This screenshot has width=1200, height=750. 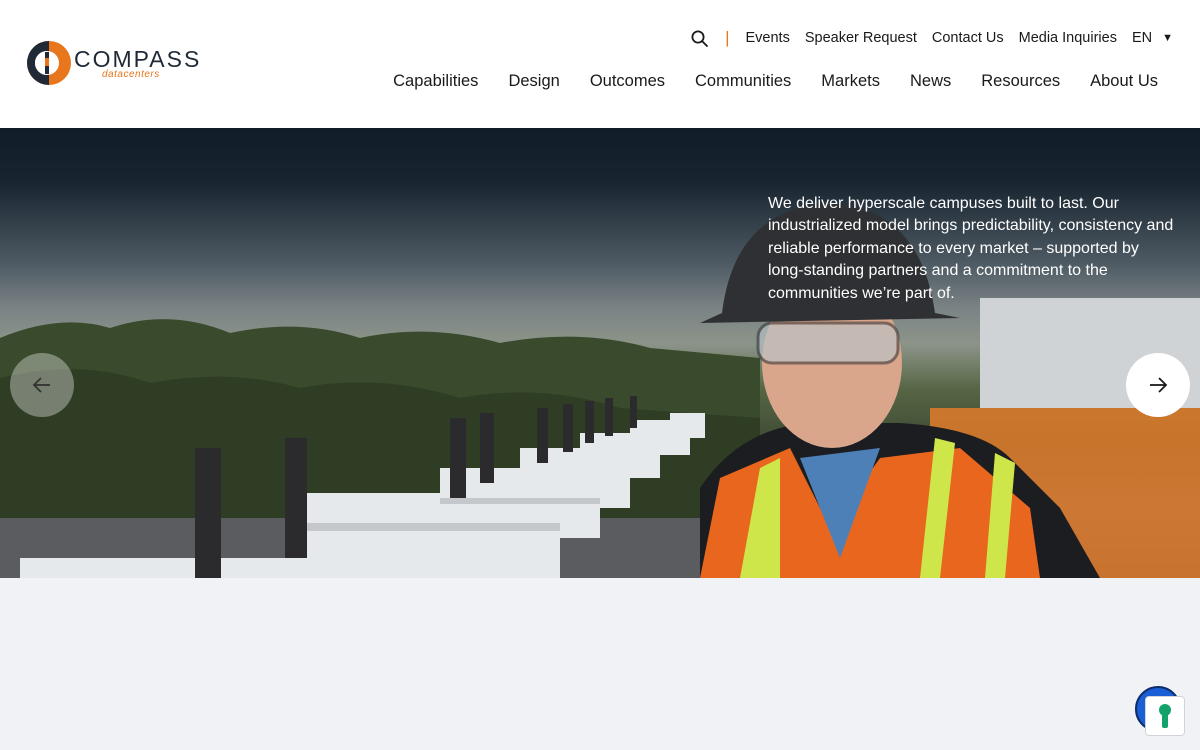 What do you see at coordinates (131, 74) in the screenshot?
I see `logo-tagline: datacenters` at bounding box center [131, 74].